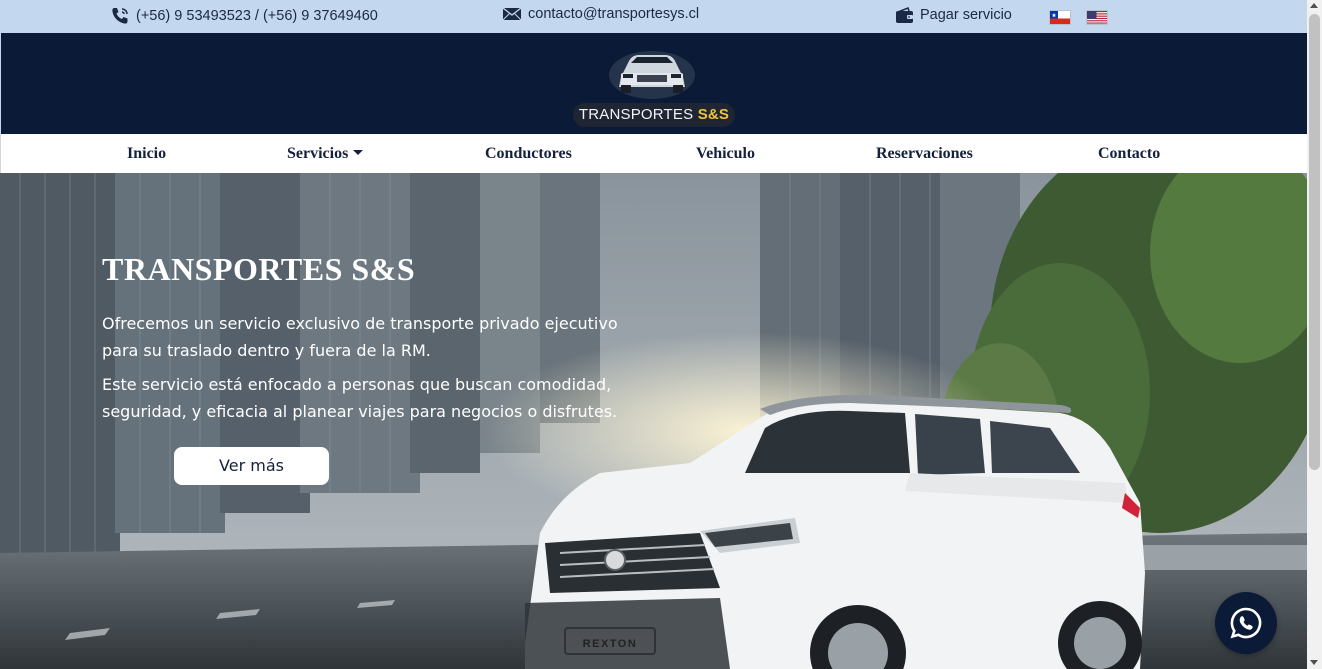 Image resolution: width=1322 pixels, height=669 pixels. What do you see at coordinates (512, 14) in the screenshot?
I see `envelope-icon` at bounding box center [512, 14].